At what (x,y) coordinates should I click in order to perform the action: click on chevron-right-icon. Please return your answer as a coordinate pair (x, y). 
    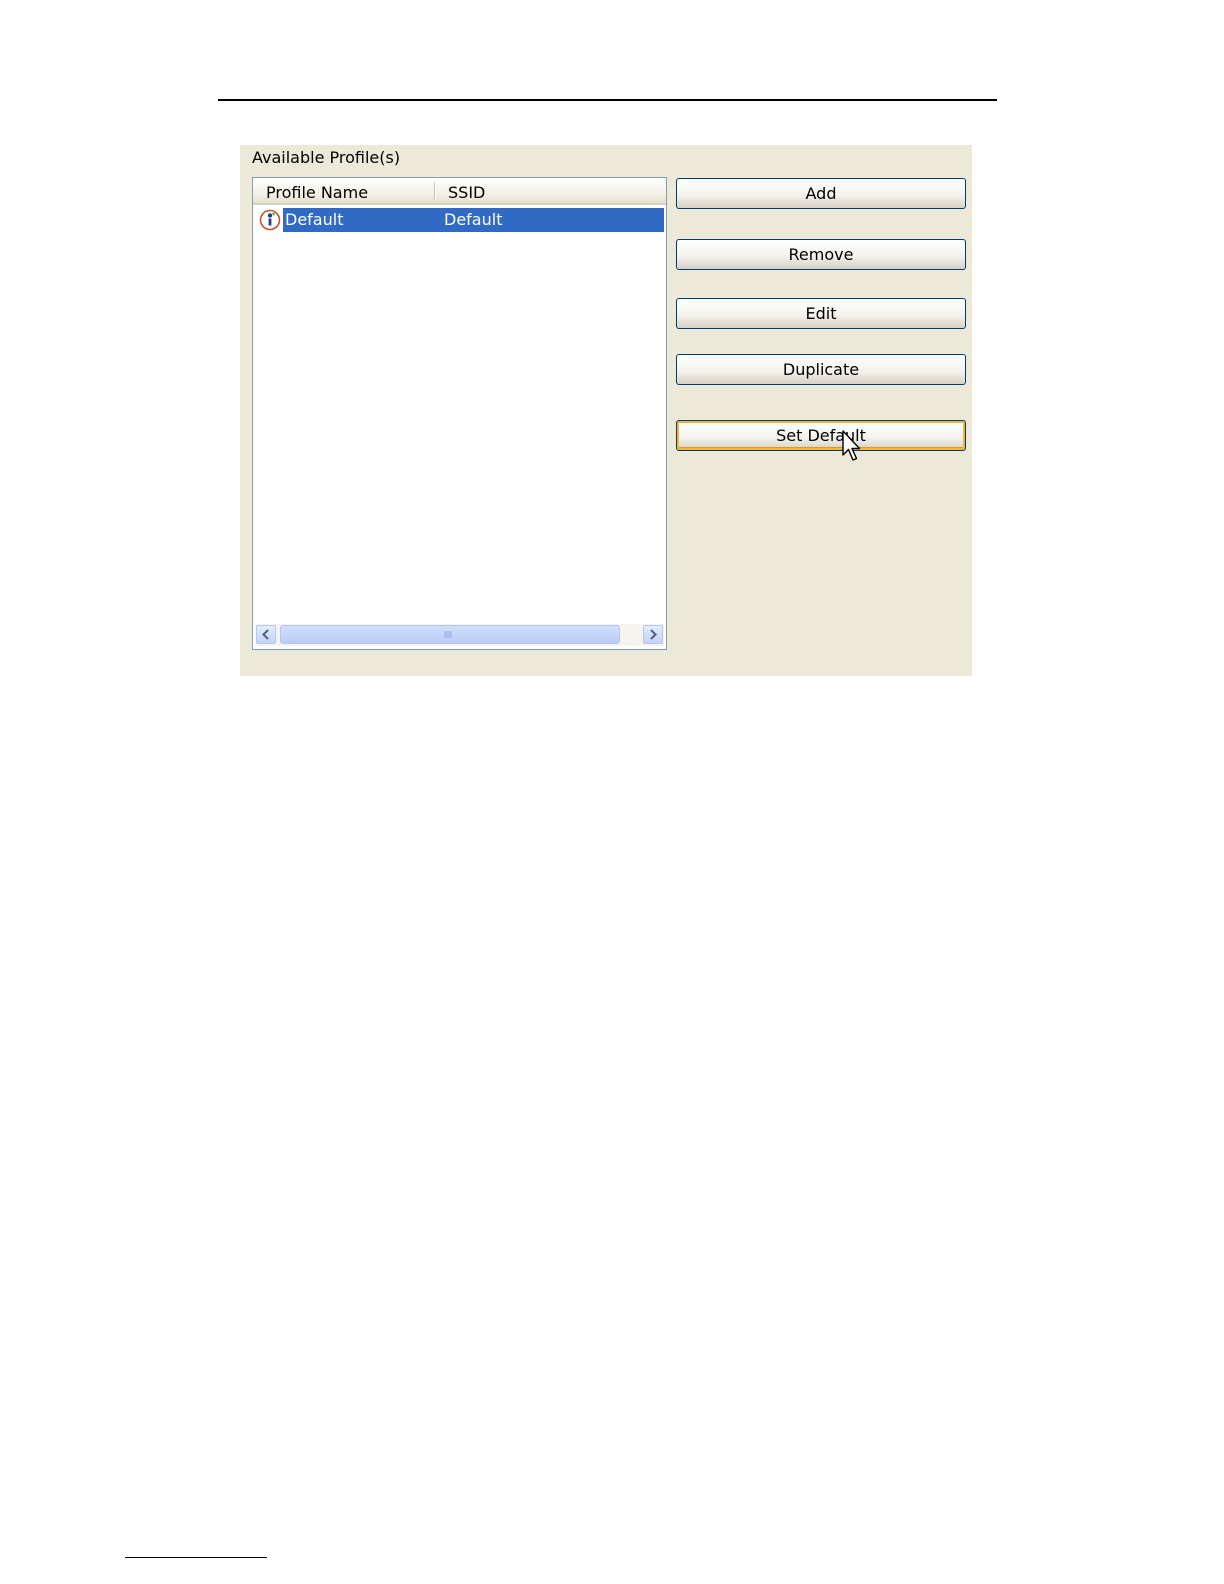
    Looking at the image, I should click on (653, 634).